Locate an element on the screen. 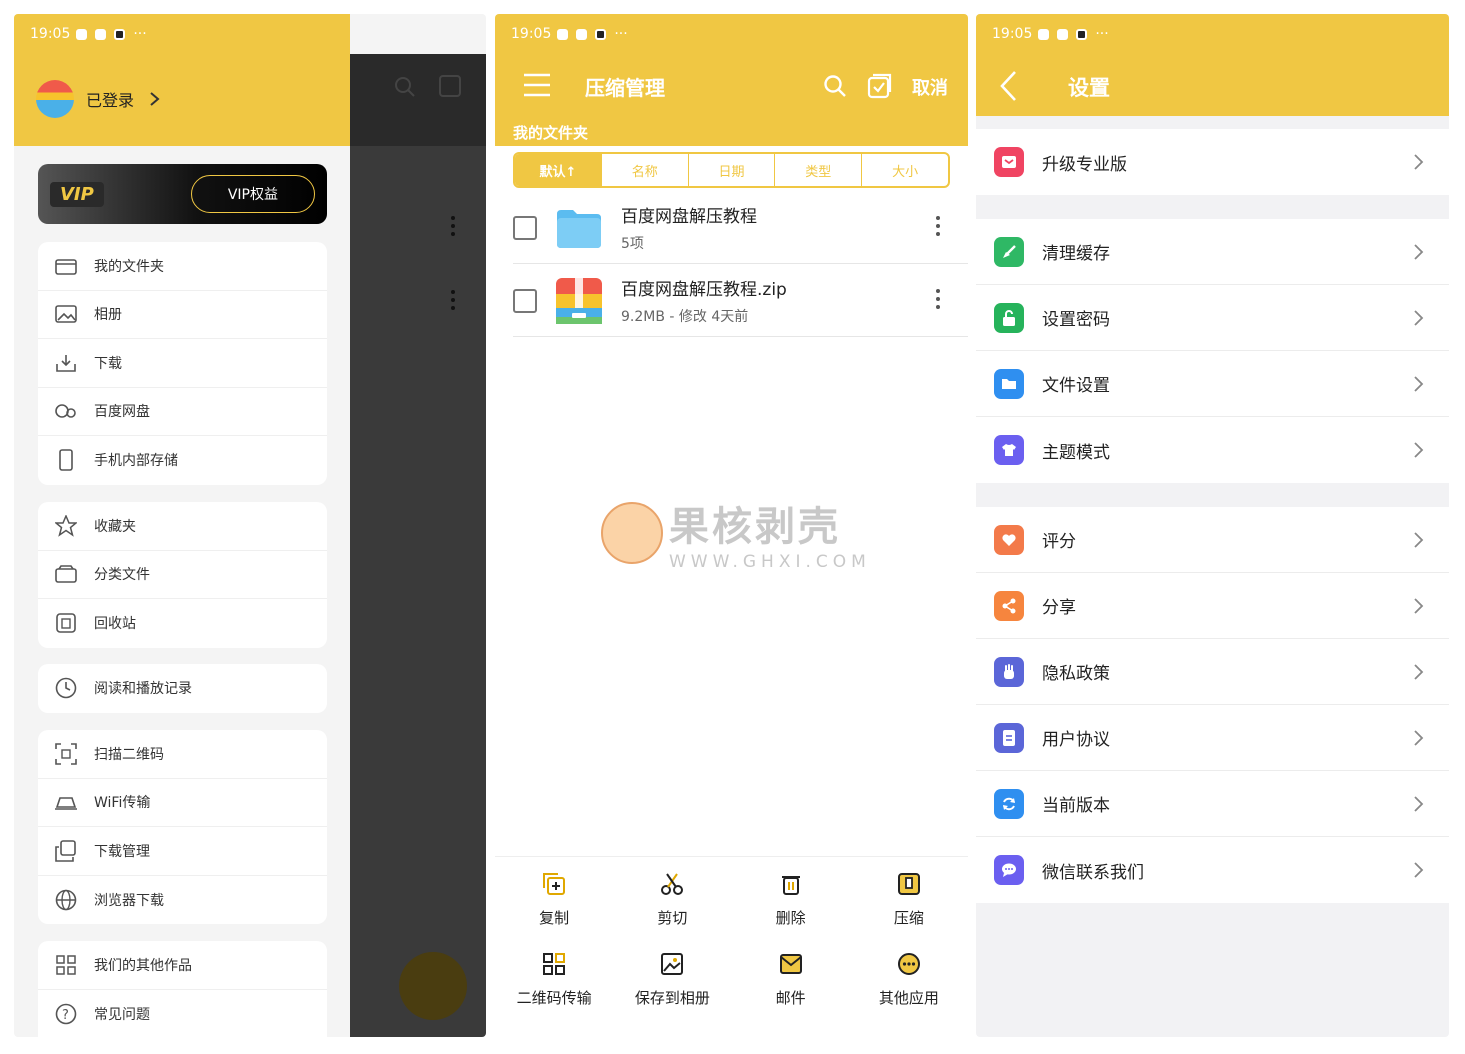  apps-grid-icon is located at coordinates (66, 965).